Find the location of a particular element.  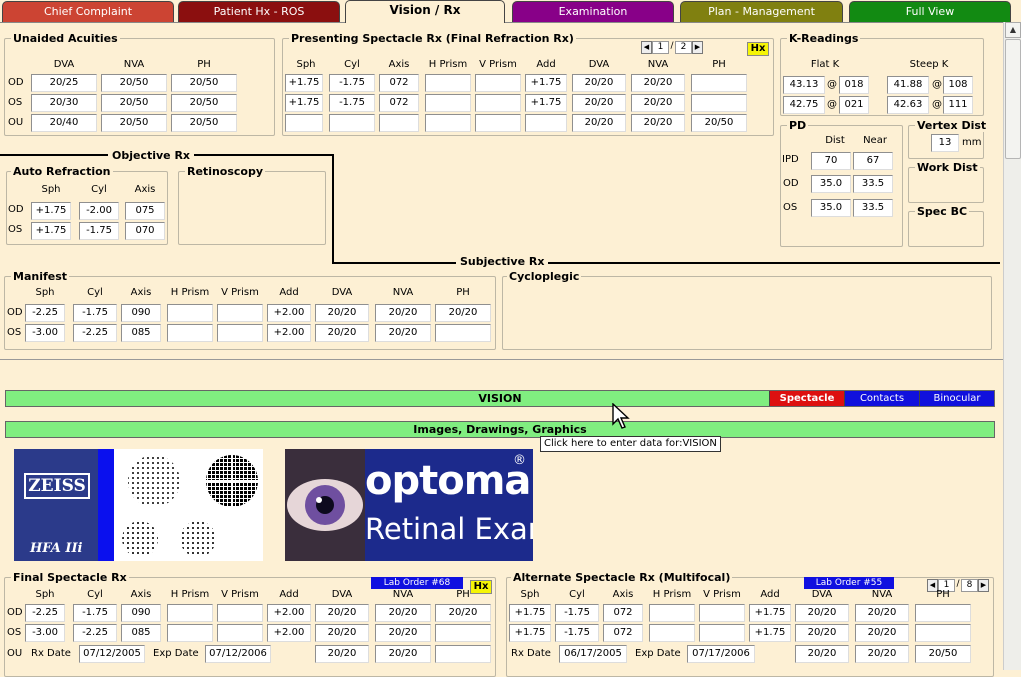

presenting-r0-cyl: -1.75 is located at coordinates (352, 83).